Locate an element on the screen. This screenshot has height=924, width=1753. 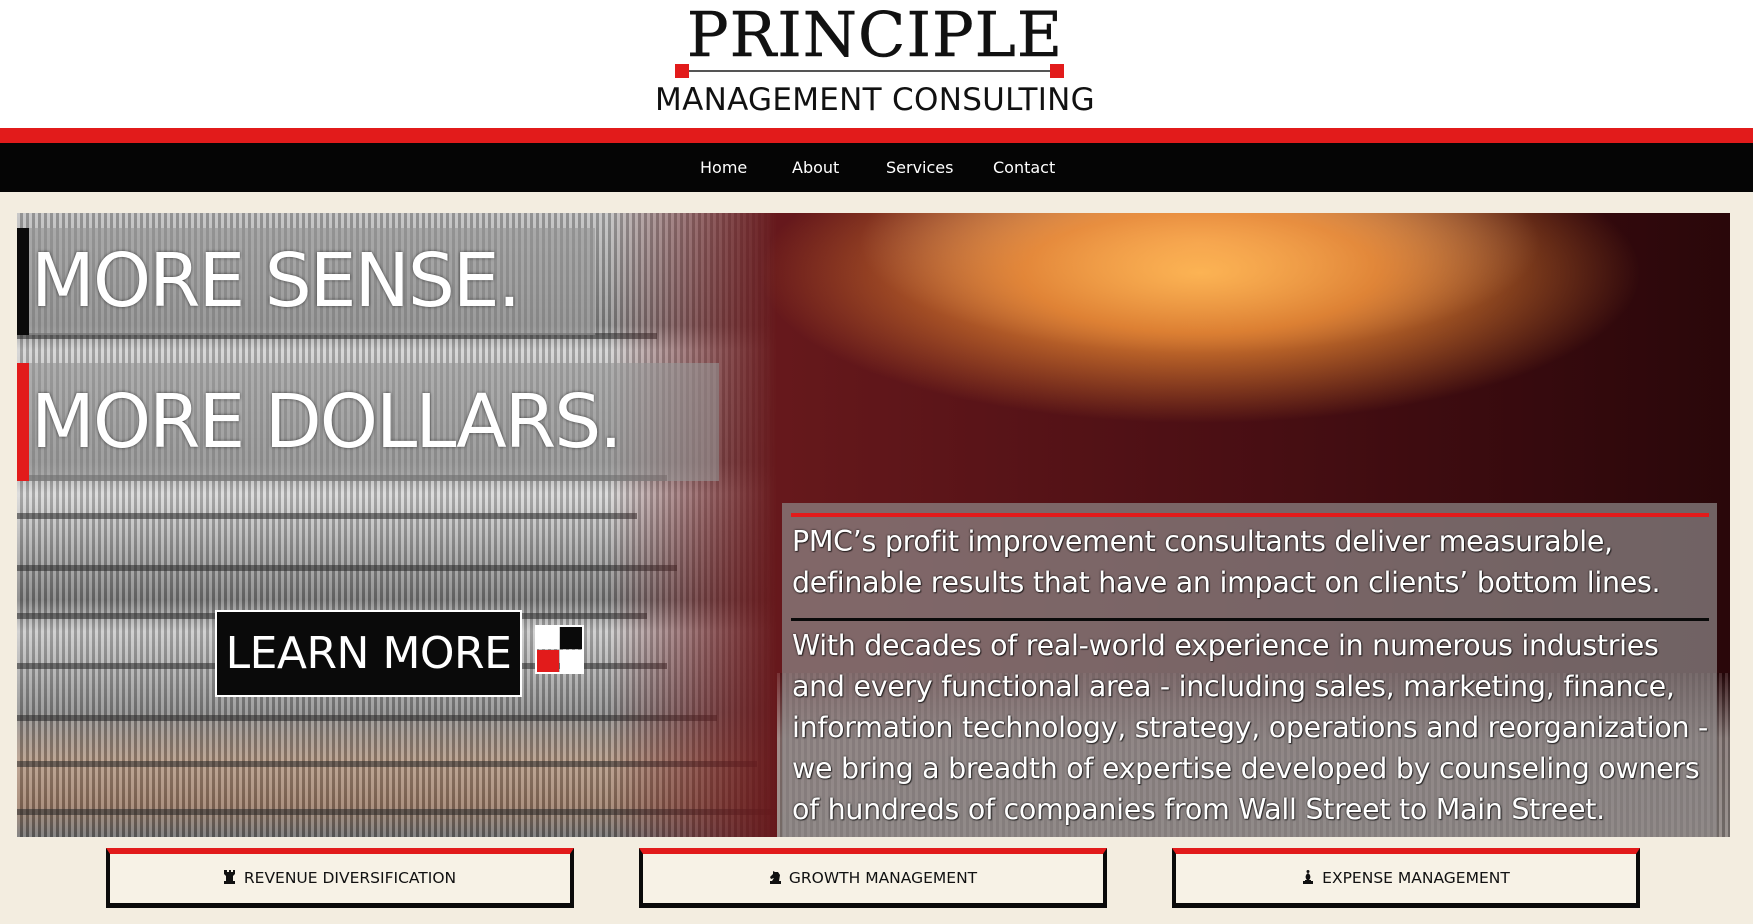
nav-item-home: Home is located at coordinates (723, 167).